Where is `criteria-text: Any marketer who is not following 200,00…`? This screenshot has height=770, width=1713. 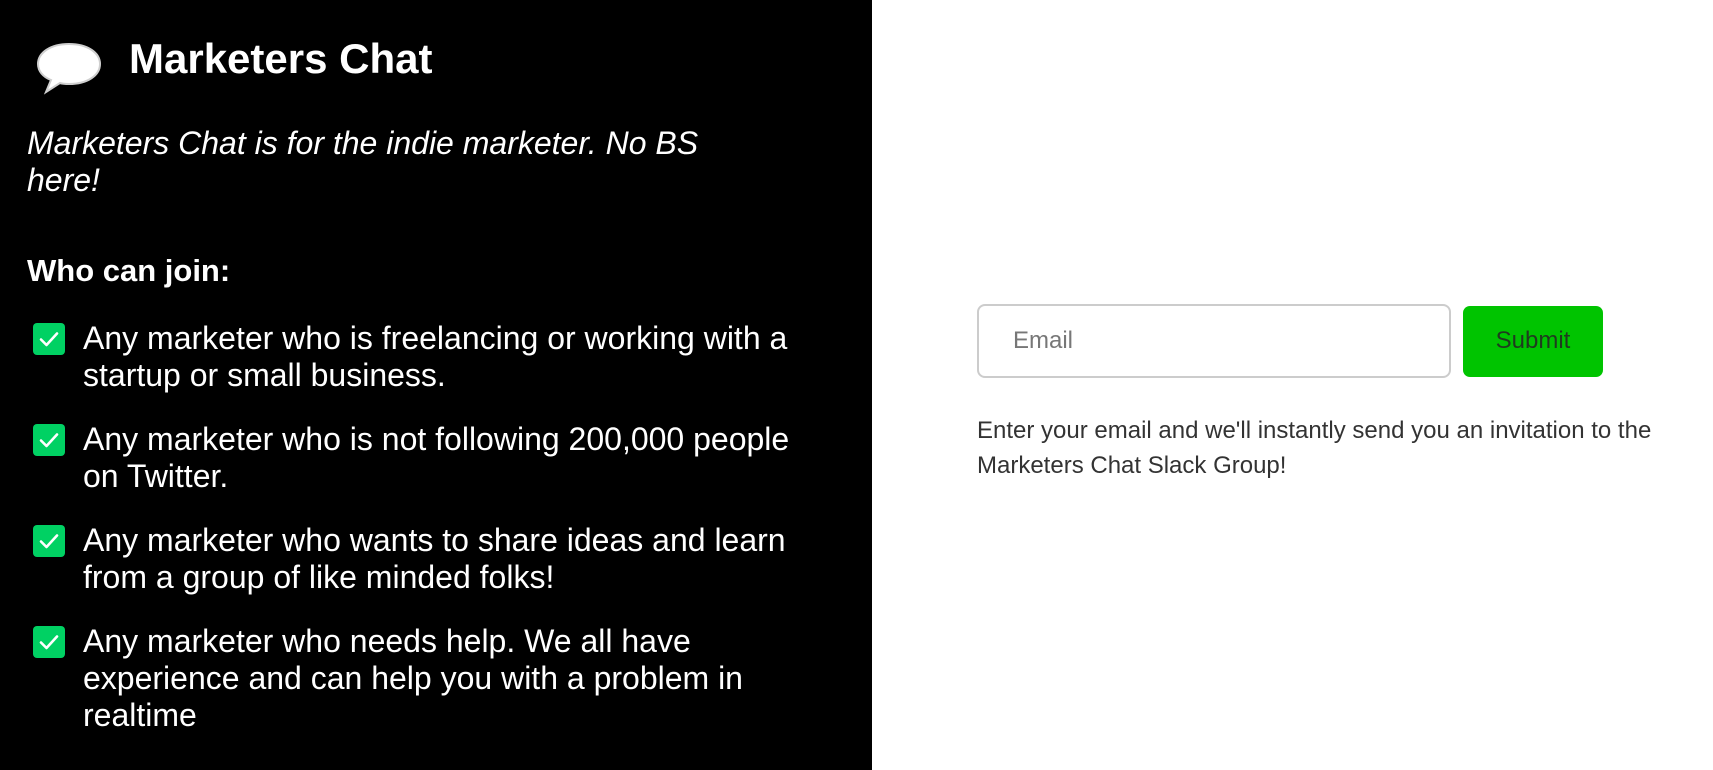
criteria-text: Any marketer who is not following 200,00… is located at coordinates (436, 457).